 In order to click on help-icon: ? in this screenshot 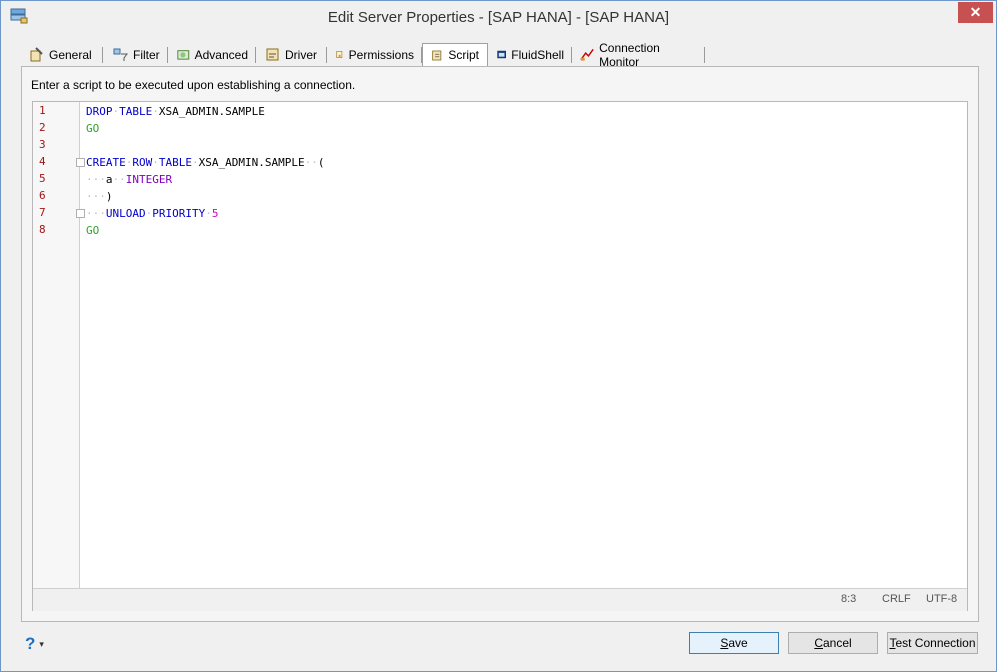, I will do `click(30, 643)`.